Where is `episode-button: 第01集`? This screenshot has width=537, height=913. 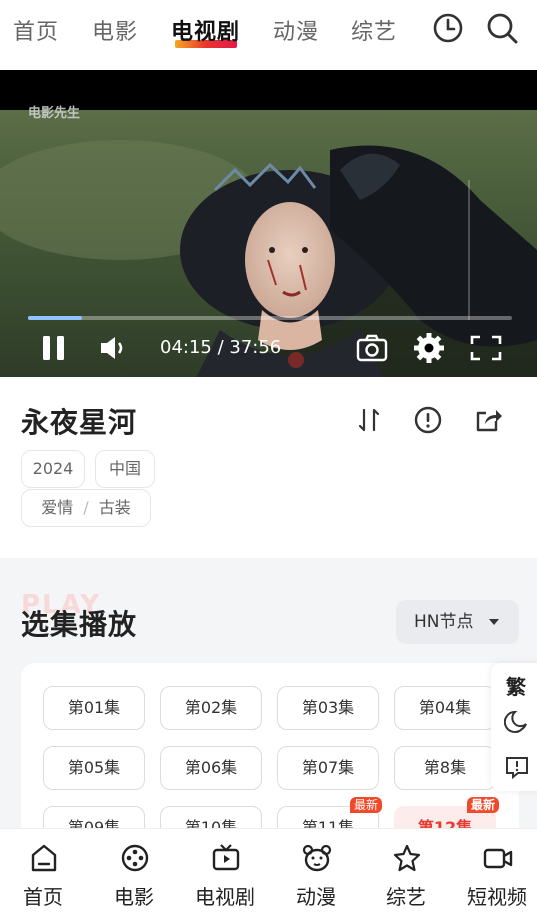
episode-button: 第01集 is located at coordinates (94, 708).